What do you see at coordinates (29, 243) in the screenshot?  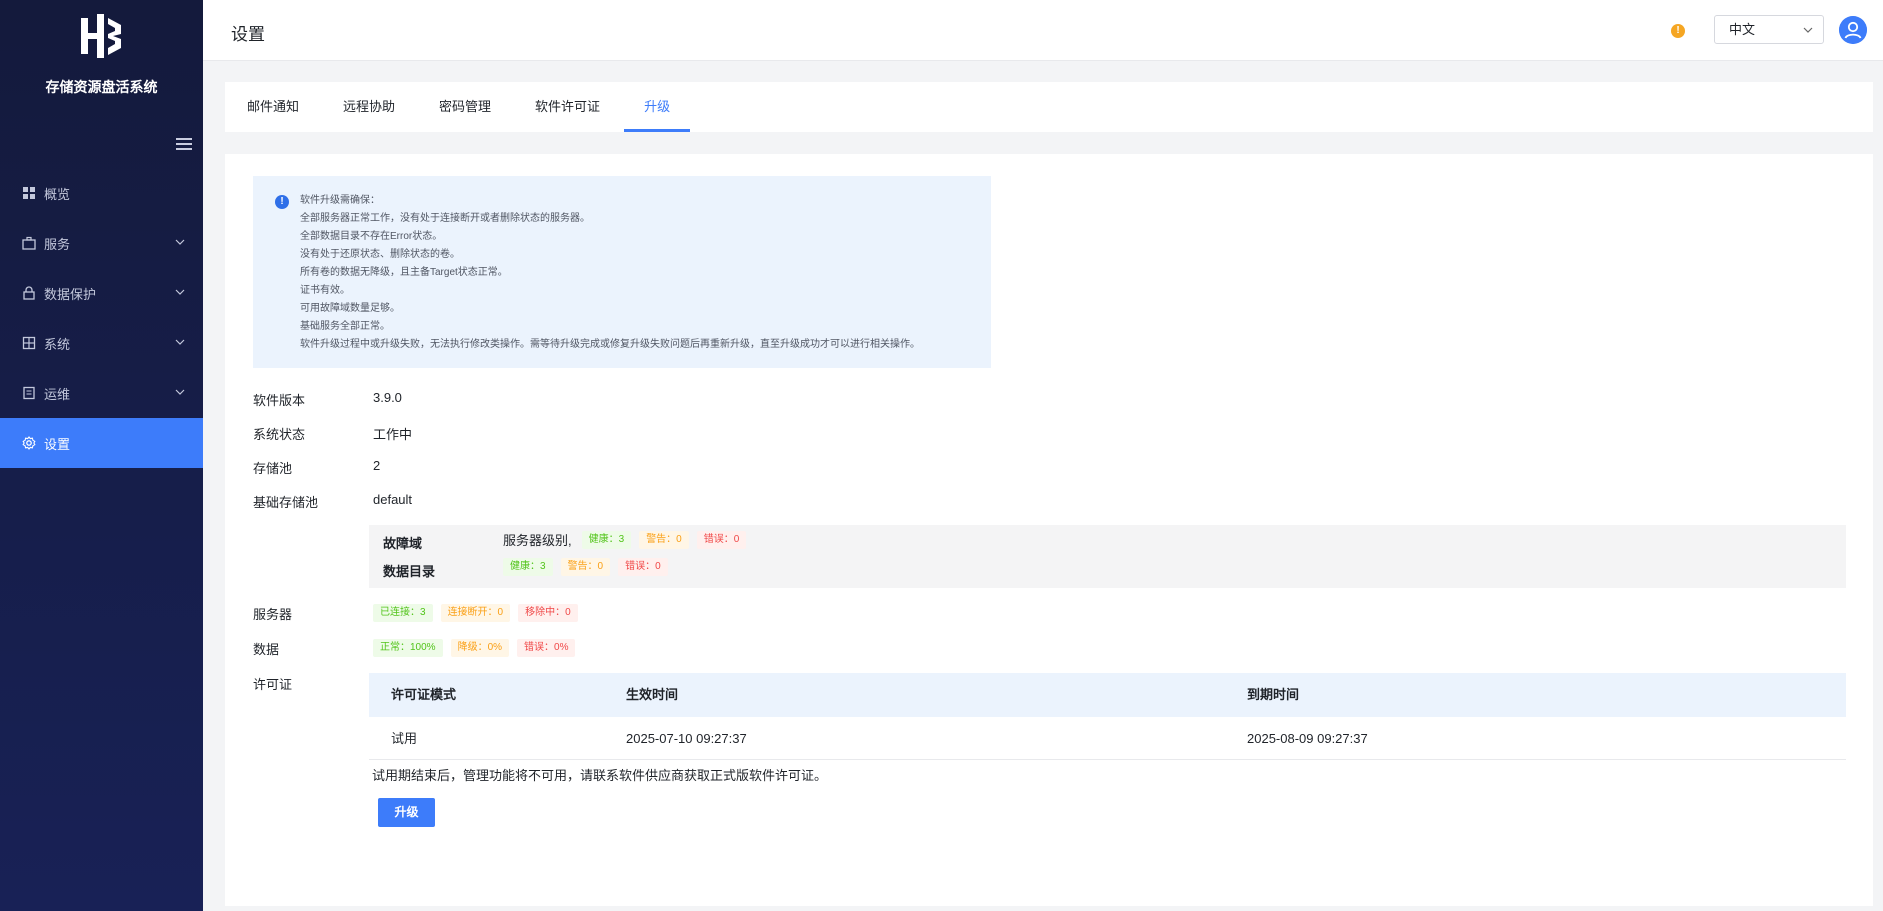 I see `briefcase-icon` at bounding box center [29, 243].